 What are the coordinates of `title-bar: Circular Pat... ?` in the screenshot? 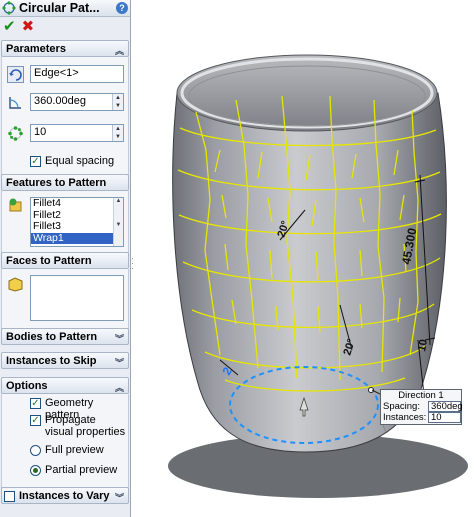 It's located at (65, 8).